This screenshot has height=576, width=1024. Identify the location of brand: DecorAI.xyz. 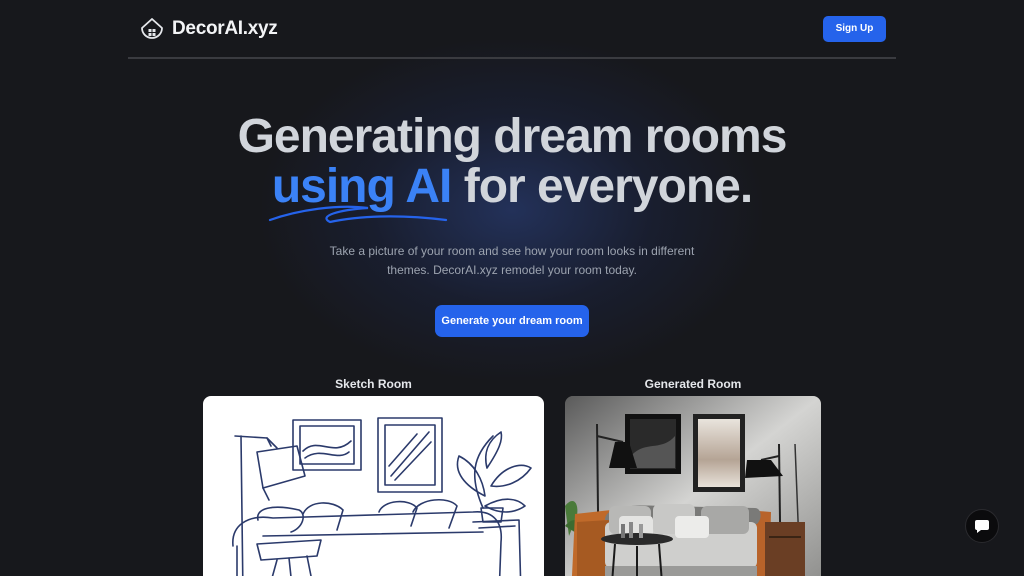
(208, 29).